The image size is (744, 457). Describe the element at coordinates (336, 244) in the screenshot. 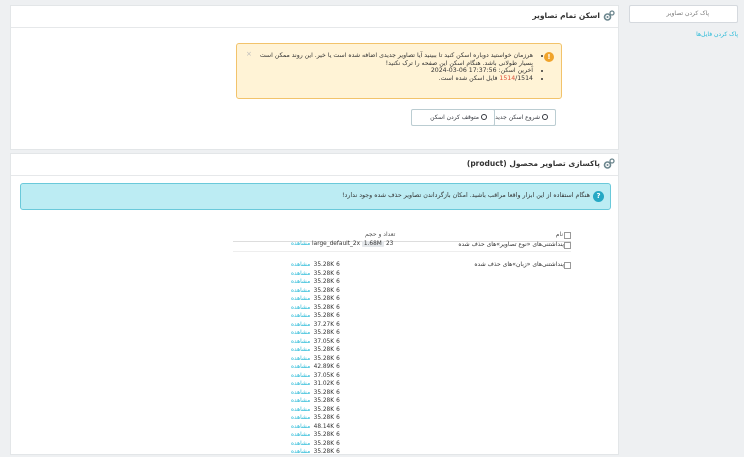

I see `file-name: large_default_2x` at that location.